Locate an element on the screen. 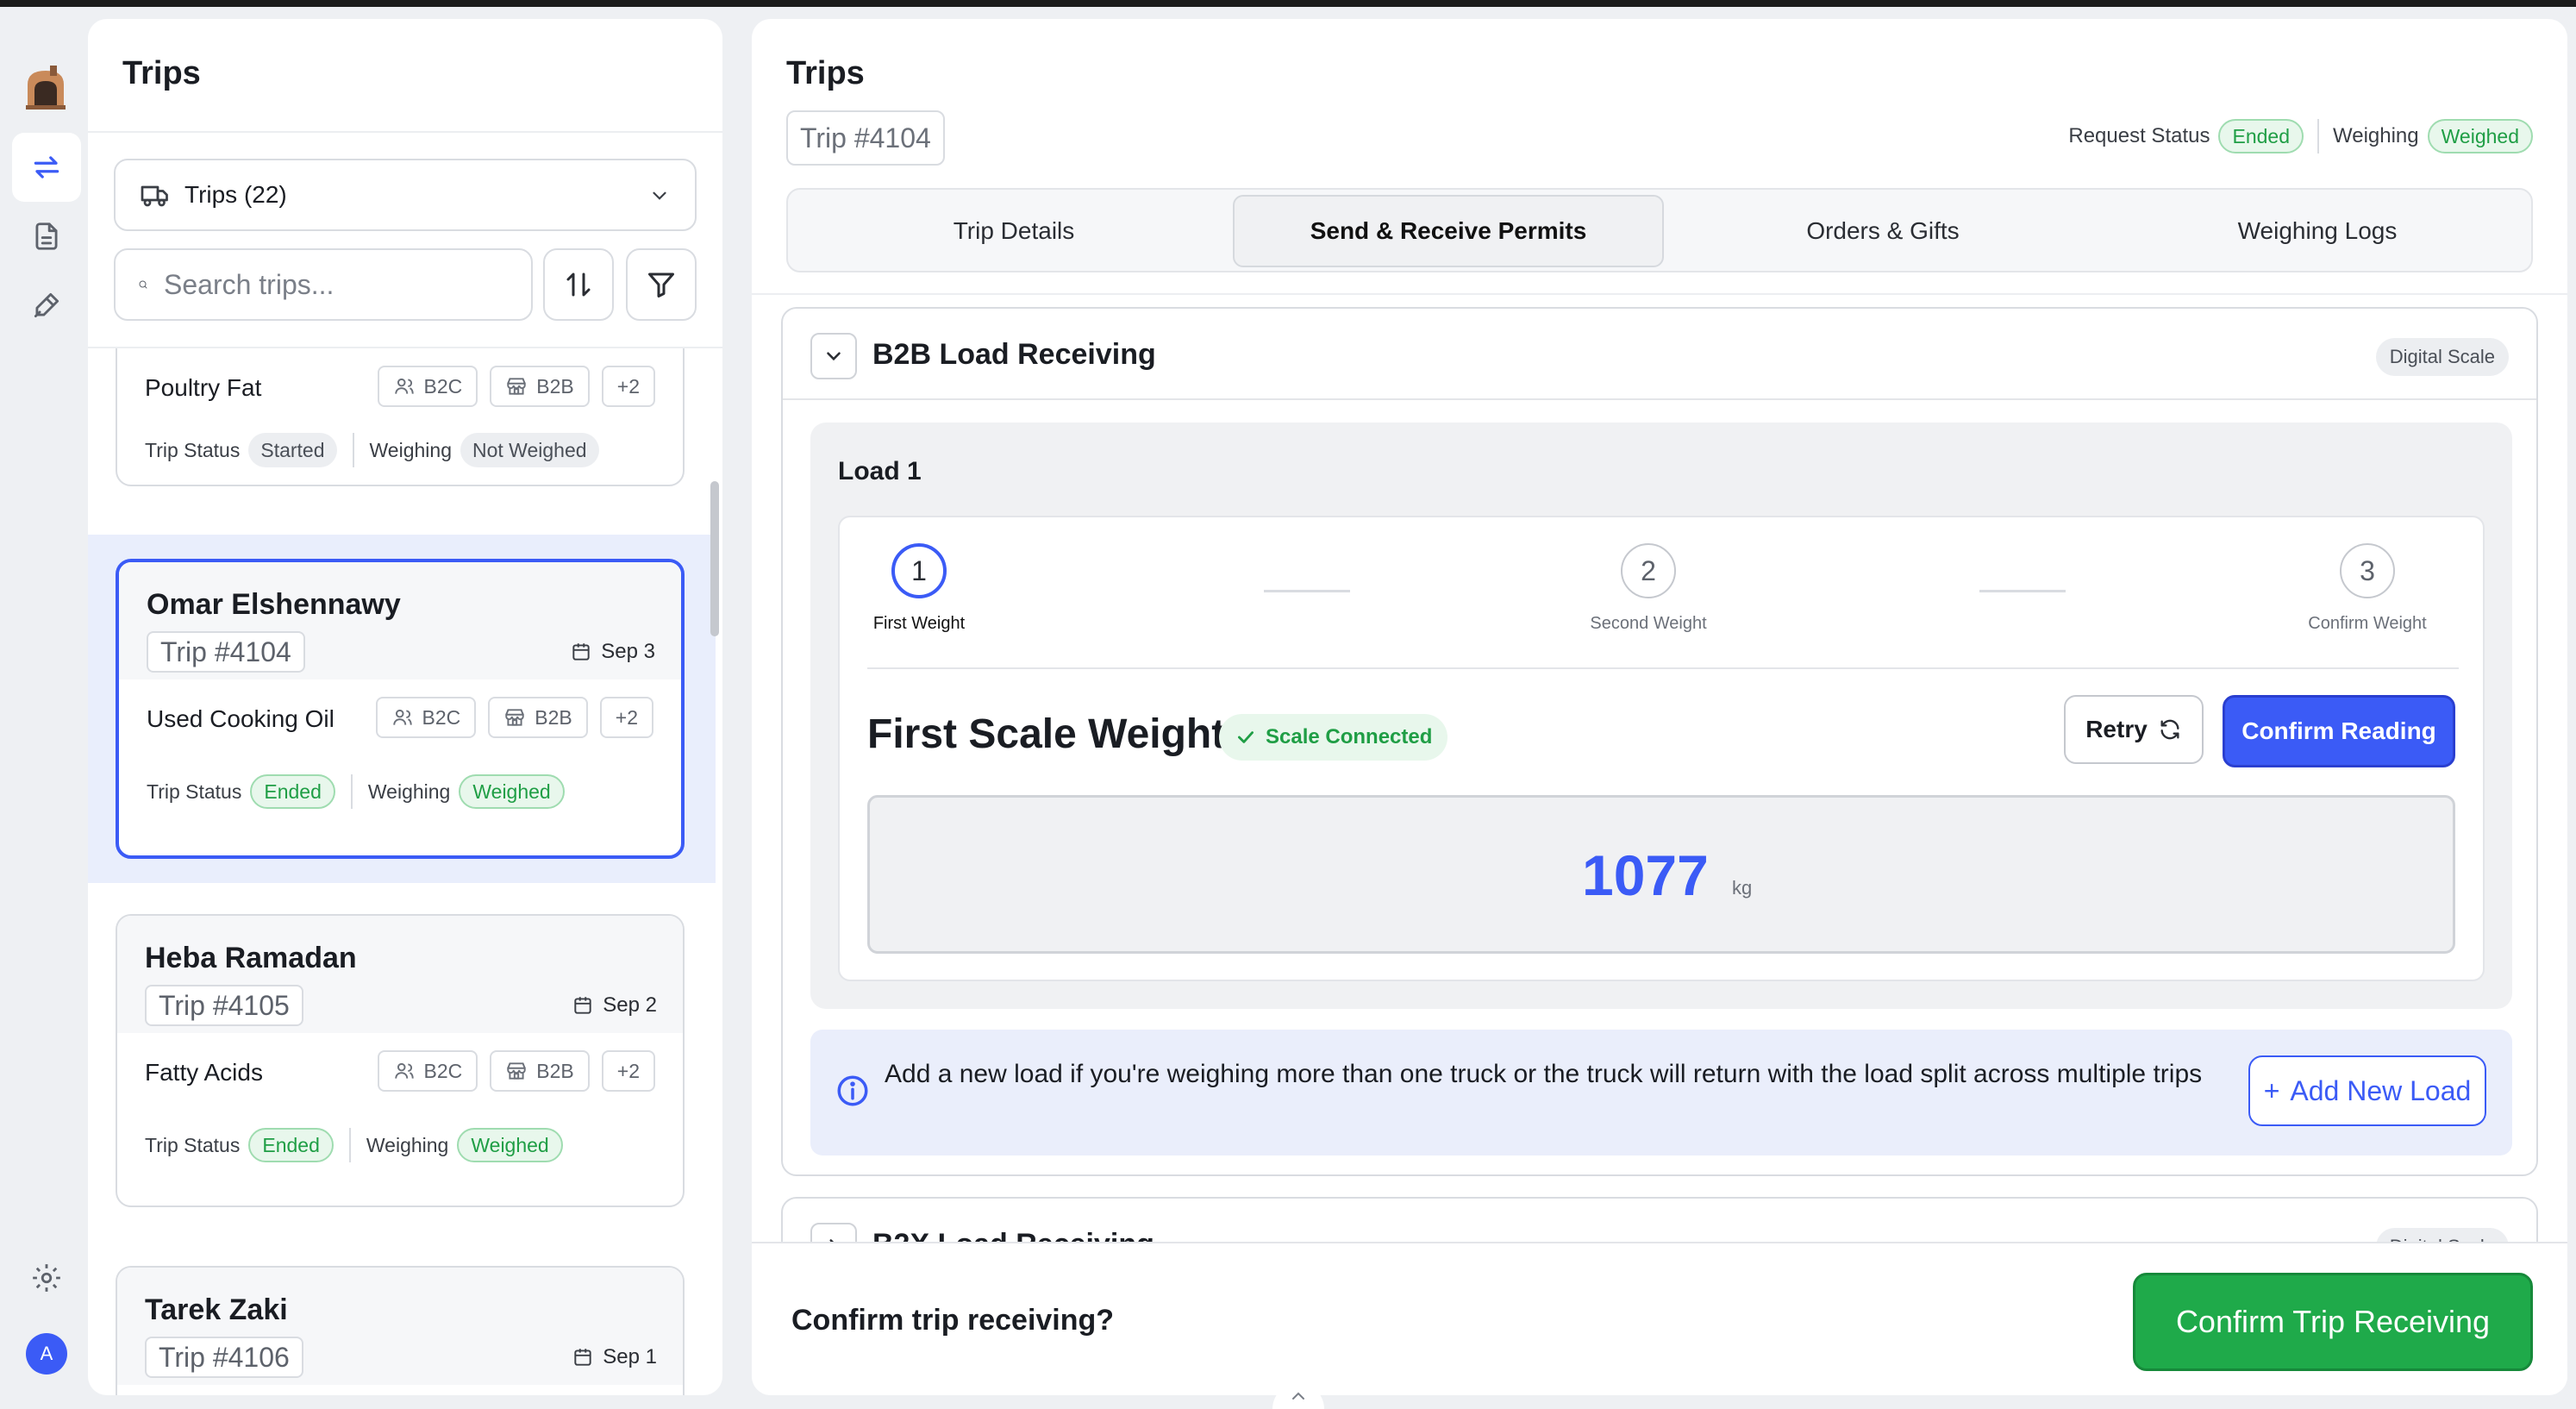  tab-send-receive-permits: Send & Receive Permits is located at coordinates (1448, 231).